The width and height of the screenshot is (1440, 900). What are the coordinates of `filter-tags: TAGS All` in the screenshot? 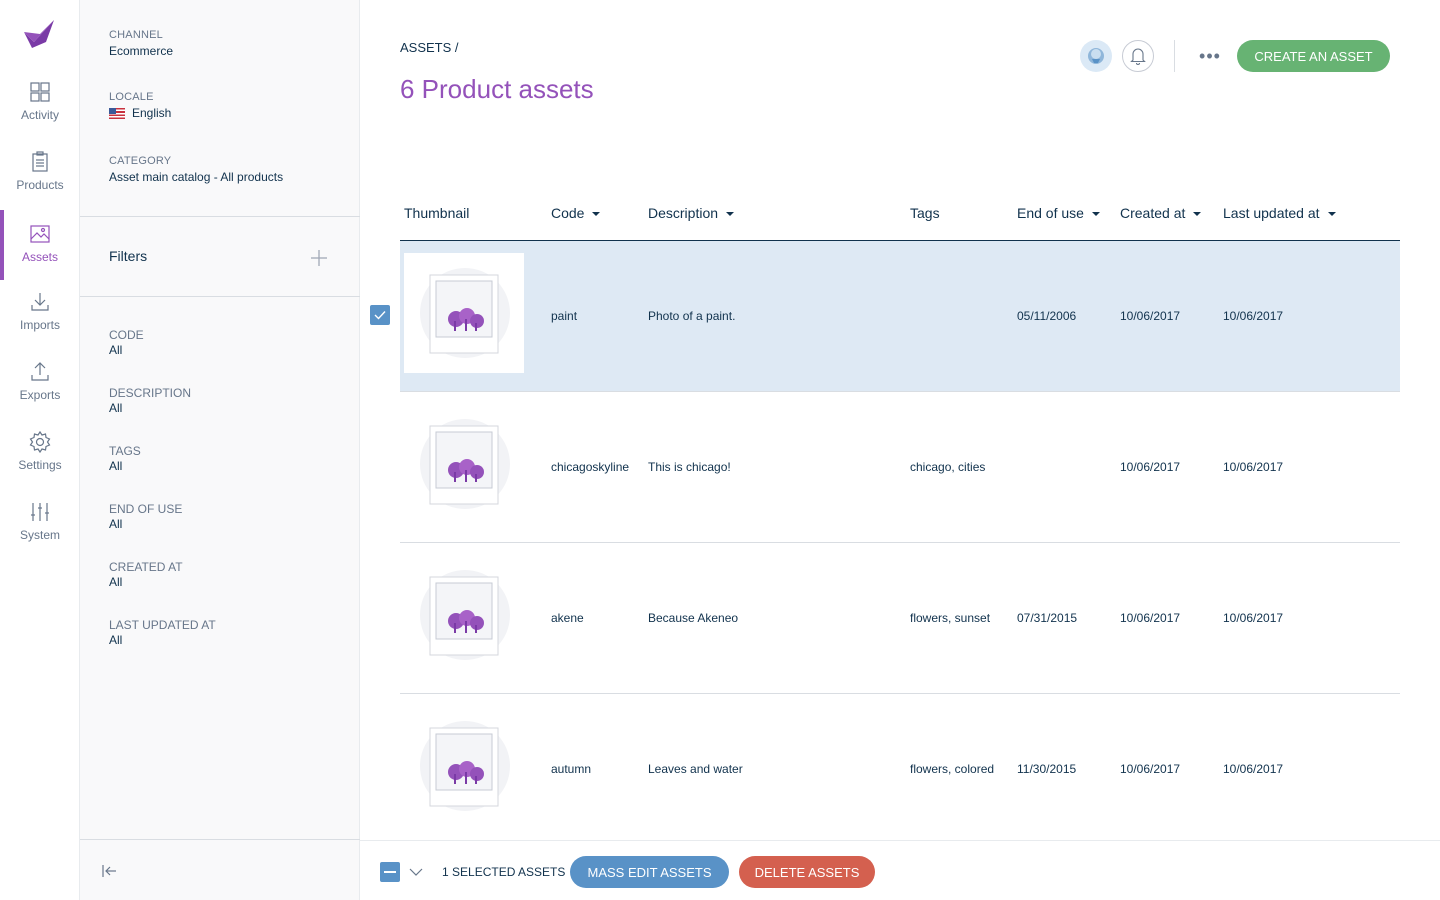 It's located at (125, 458).